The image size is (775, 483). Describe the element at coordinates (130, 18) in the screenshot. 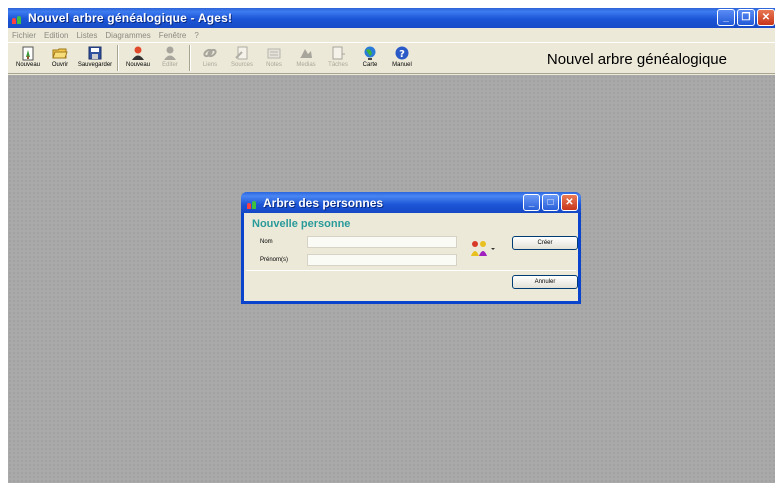

I see `window-title: Nouvel arbre généalogique - Ages!` at that location.